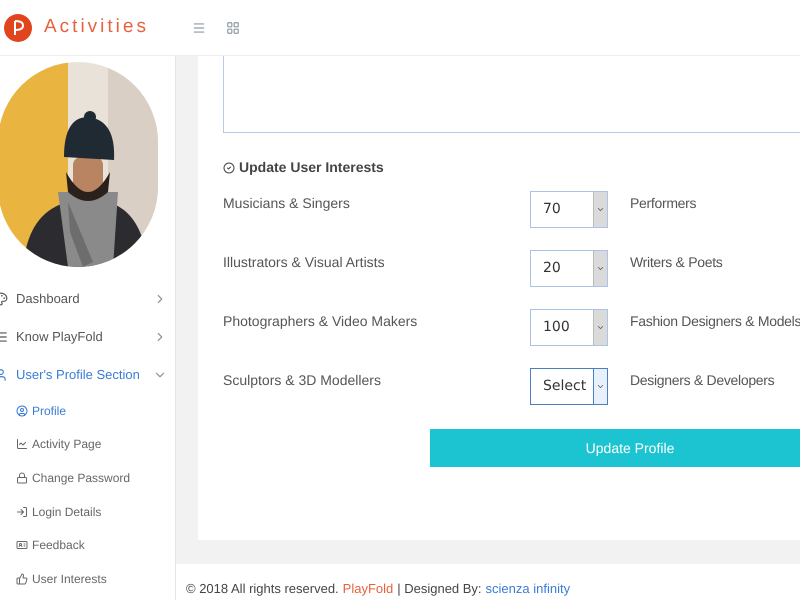 This screenshot has height=600, width=800. Describe the element at coordinates (87, 545) in the screenshot. I see `submenu-item: Feedback` at that location.